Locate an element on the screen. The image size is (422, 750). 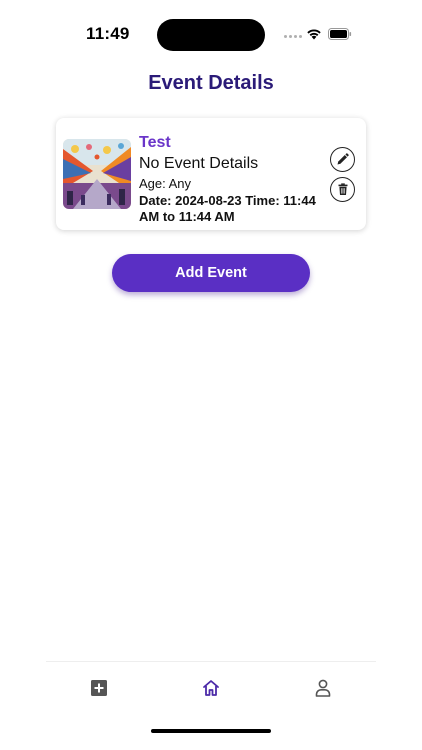
status-time: 11:49 is located at coordinates (108, 33).